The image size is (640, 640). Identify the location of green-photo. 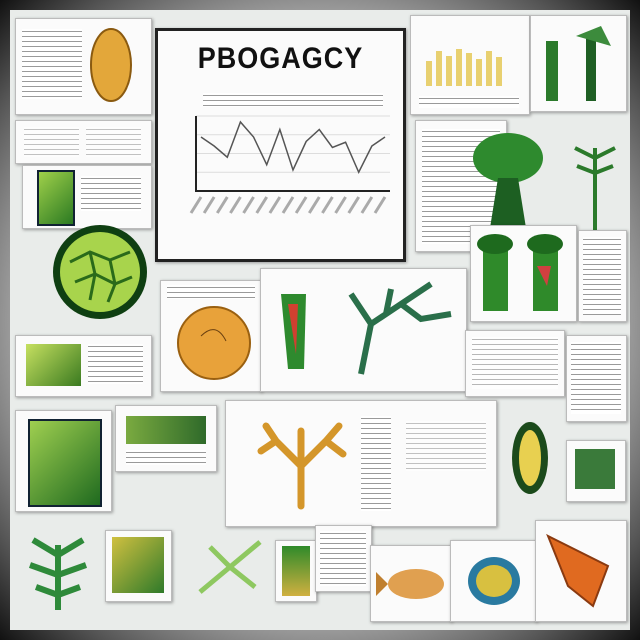
(53, 365).